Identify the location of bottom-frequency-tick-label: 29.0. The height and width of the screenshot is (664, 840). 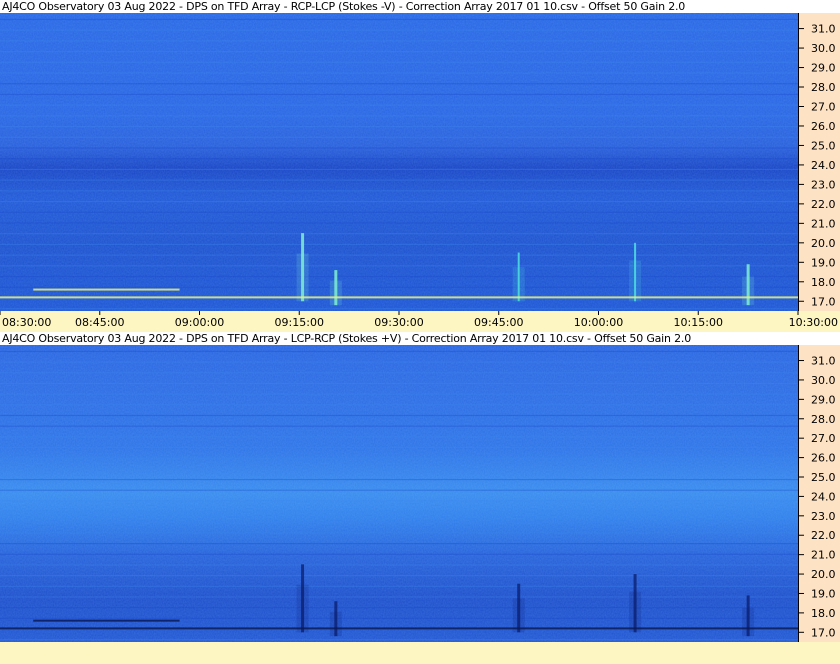
(823, 399).